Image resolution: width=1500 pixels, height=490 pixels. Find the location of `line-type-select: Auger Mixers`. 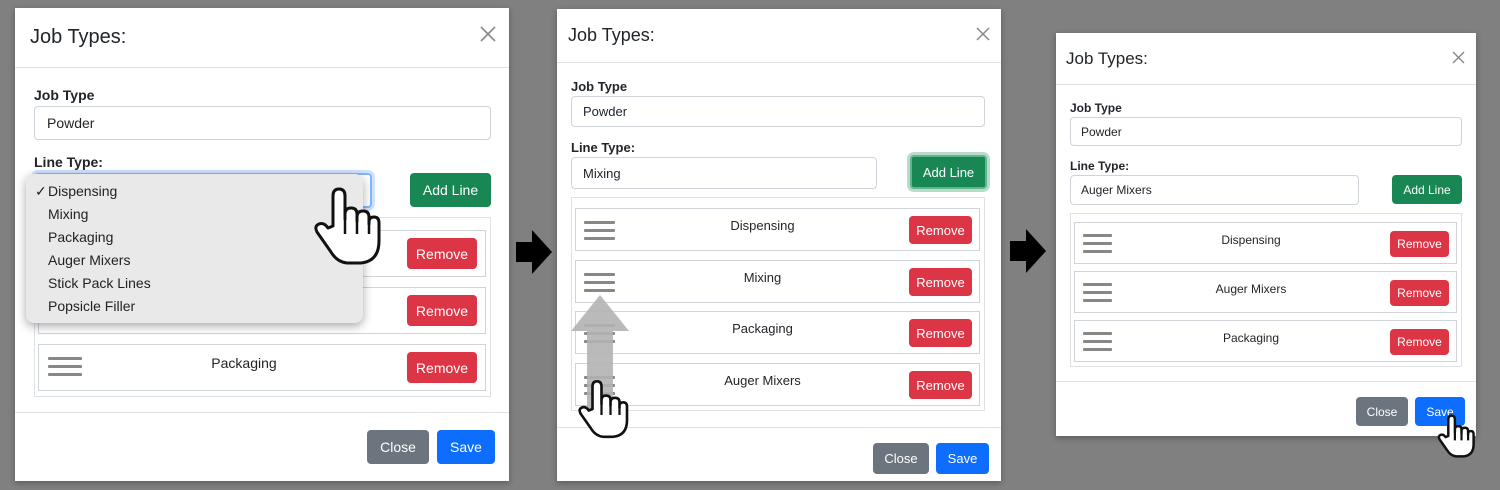

line-type-select: Auger Mixers is located at coordinates (1214, 190).